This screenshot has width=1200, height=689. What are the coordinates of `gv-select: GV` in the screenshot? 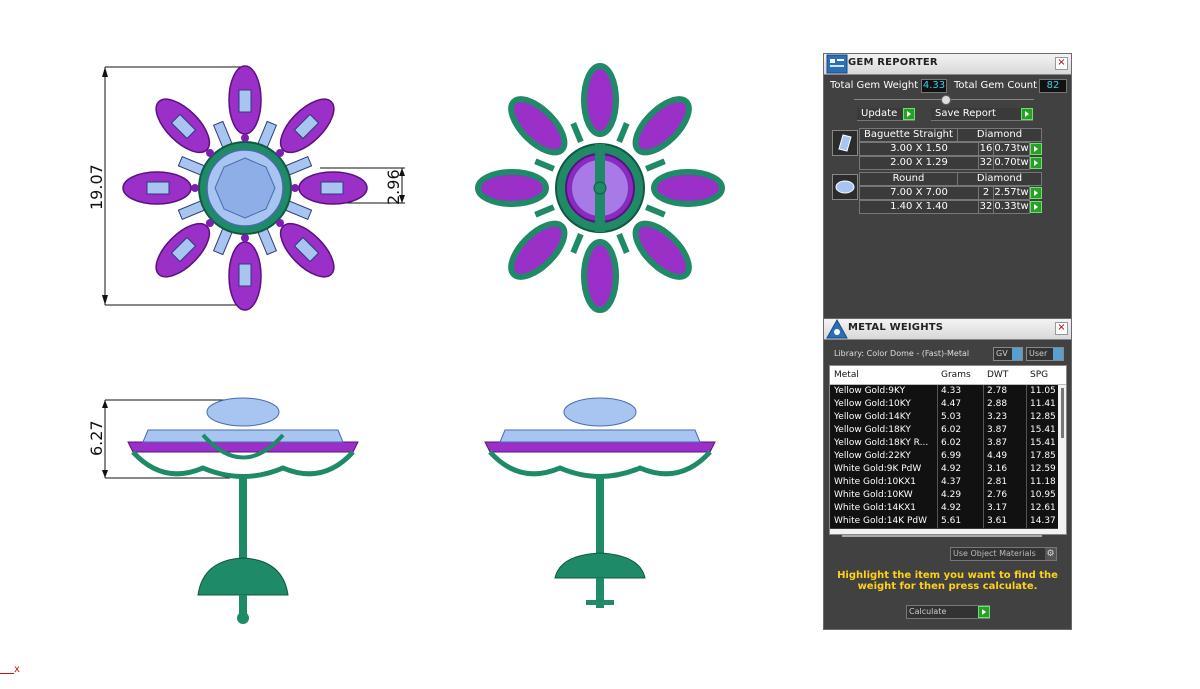 It's located at (1008, 354).